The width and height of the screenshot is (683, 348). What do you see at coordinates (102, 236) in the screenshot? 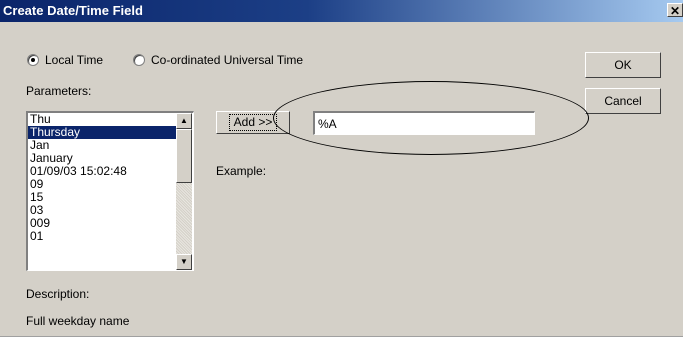
I see `list-item: 01` at bounding box center [102, 236].